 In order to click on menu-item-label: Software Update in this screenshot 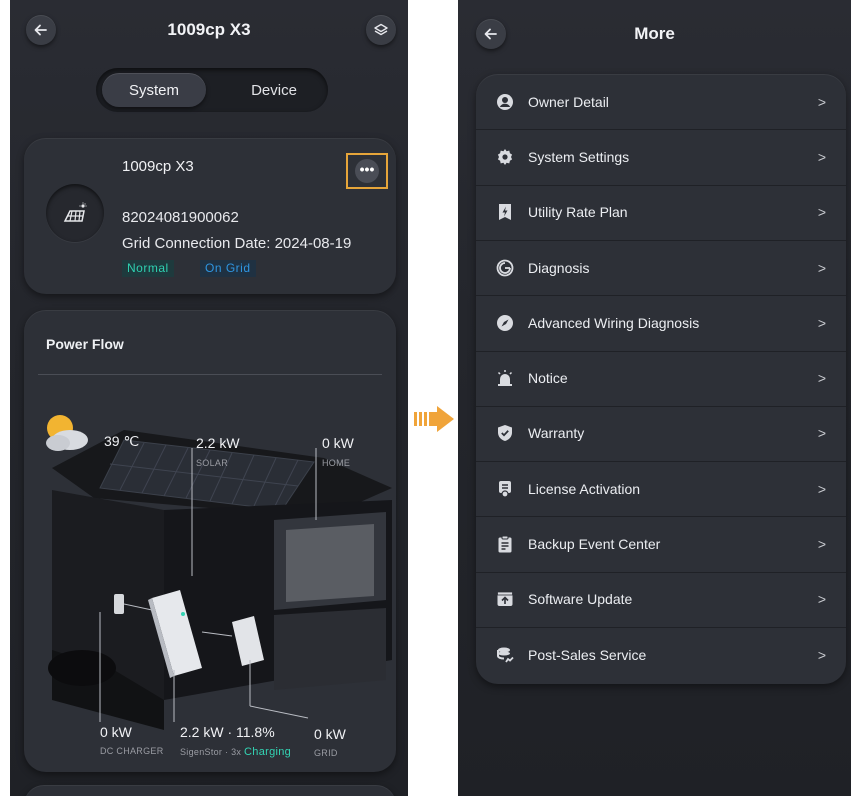, I will do `click(580, 599)`.